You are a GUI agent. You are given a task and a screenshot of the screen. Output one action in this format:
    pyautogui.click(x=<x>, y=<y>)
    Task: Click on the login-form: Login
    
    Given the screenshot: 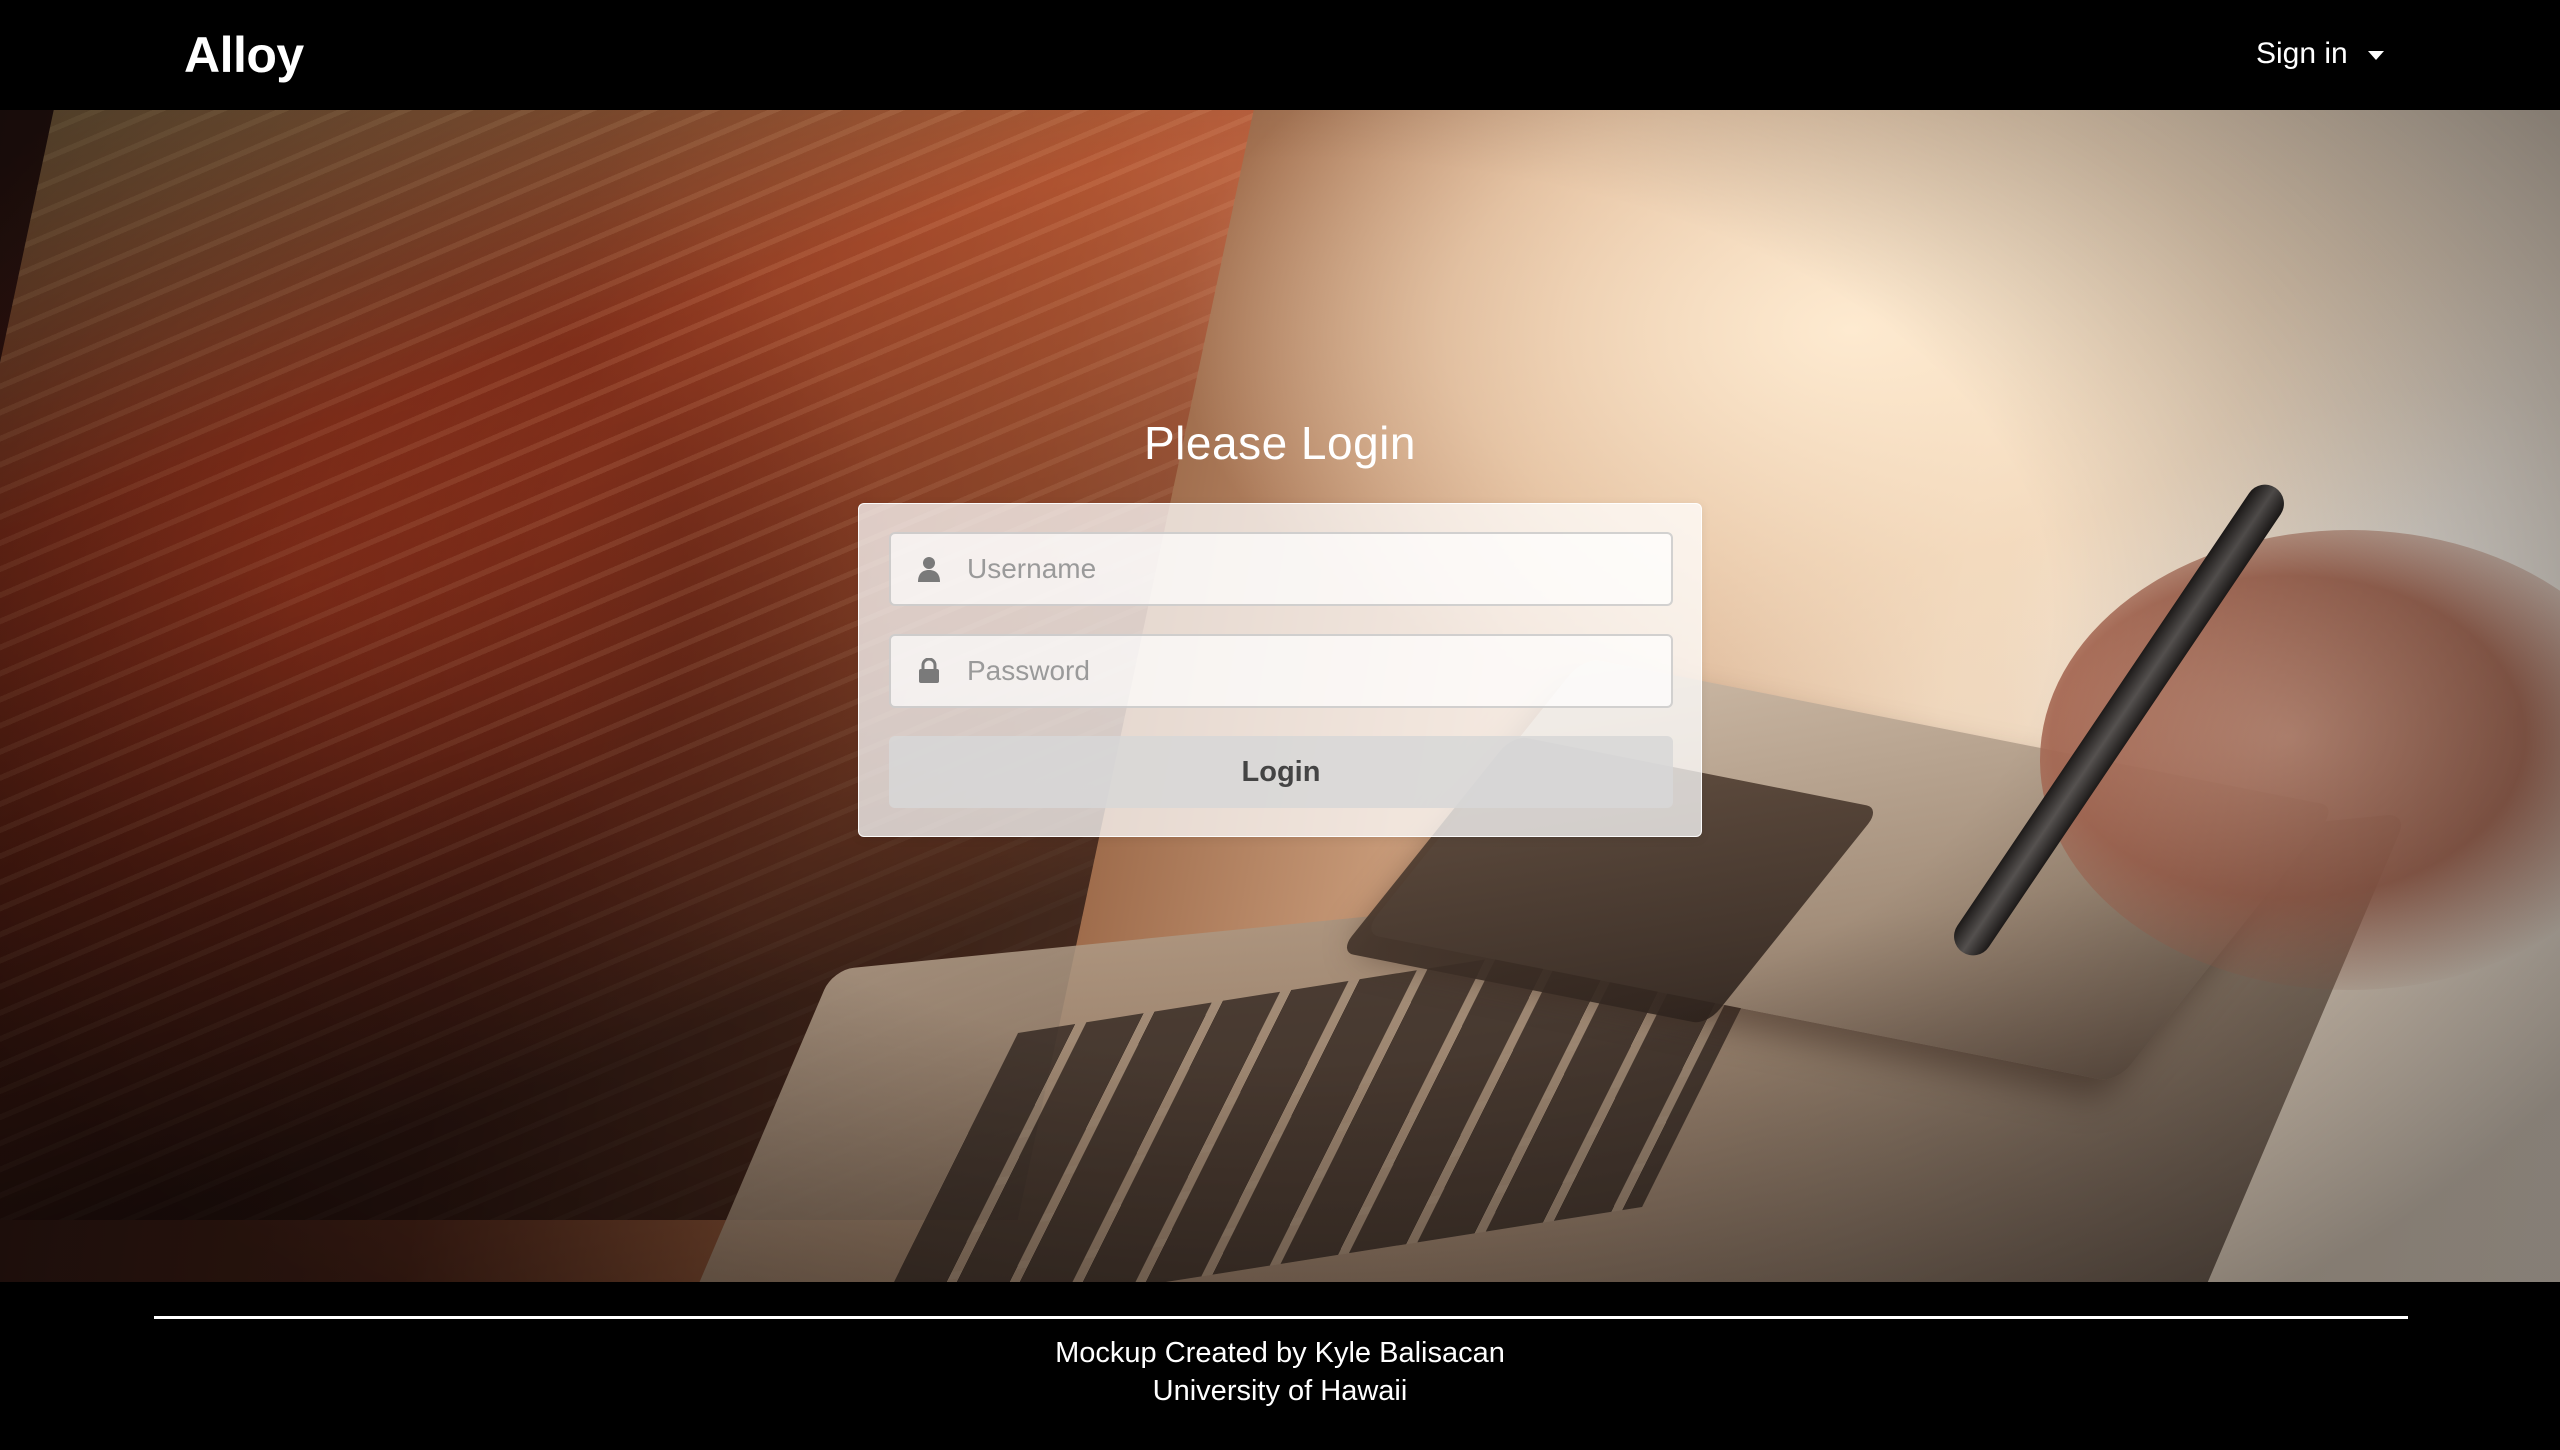 What is the action you would take?
    pyautogui.click(x=1280, y=670)
    